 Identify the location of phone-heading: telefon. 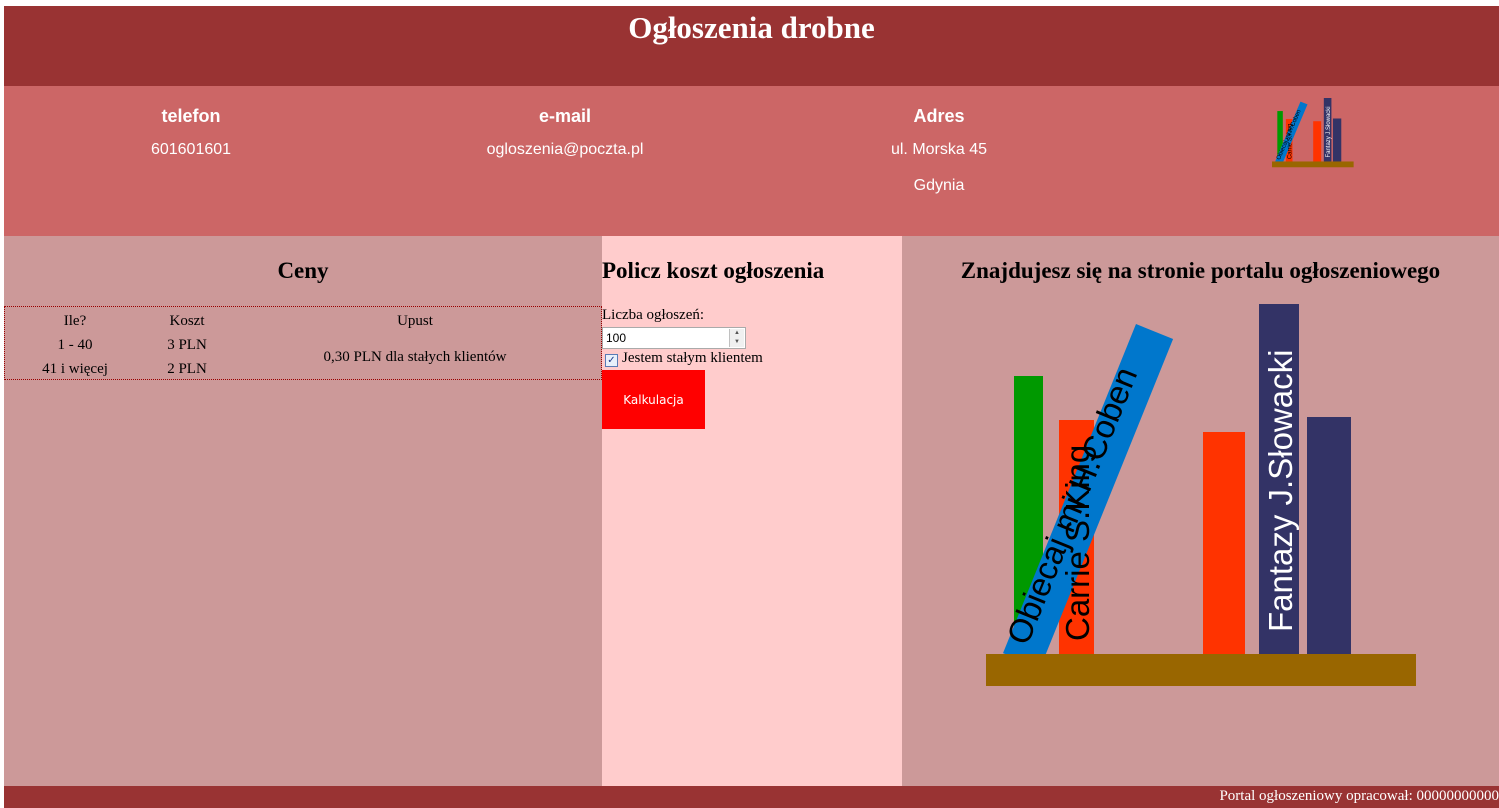
(191, 116).